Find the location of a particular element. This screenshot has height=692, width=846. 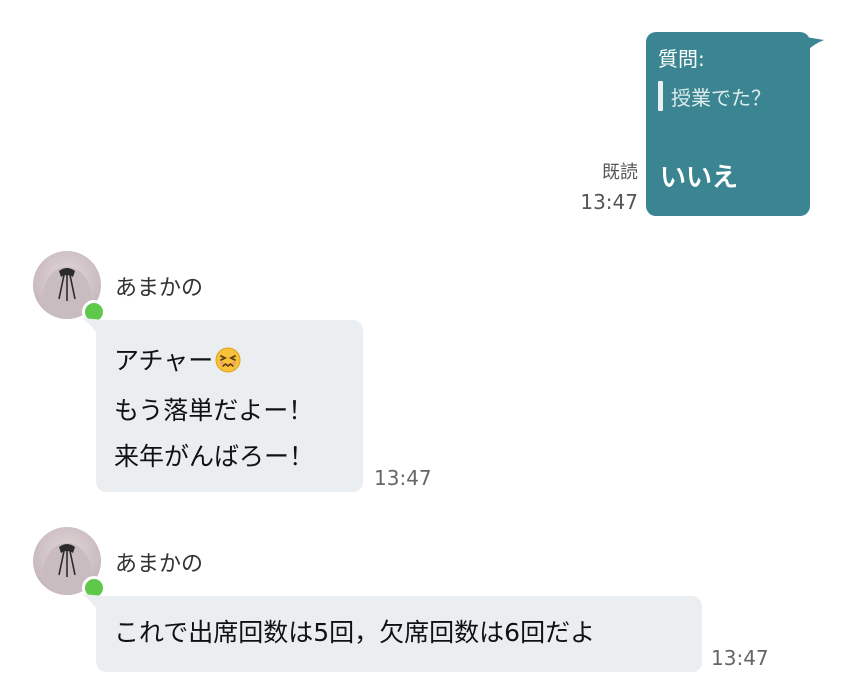

quote-header: 質問: is located at coordinates (681, 59).